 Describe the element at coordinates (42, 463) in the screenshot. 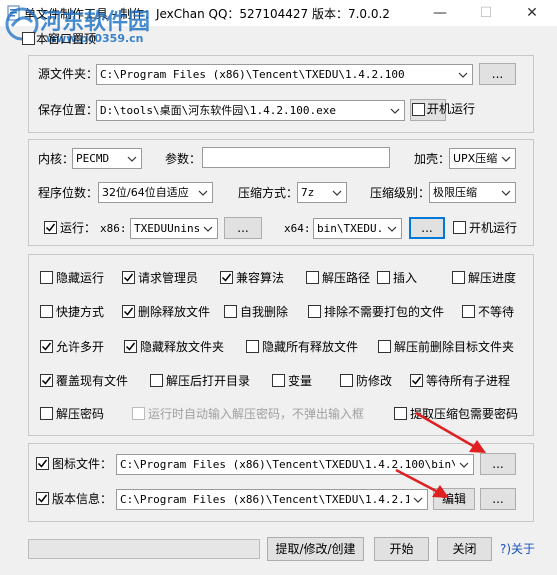

I see `icon-file-checkbox-box` at that location.